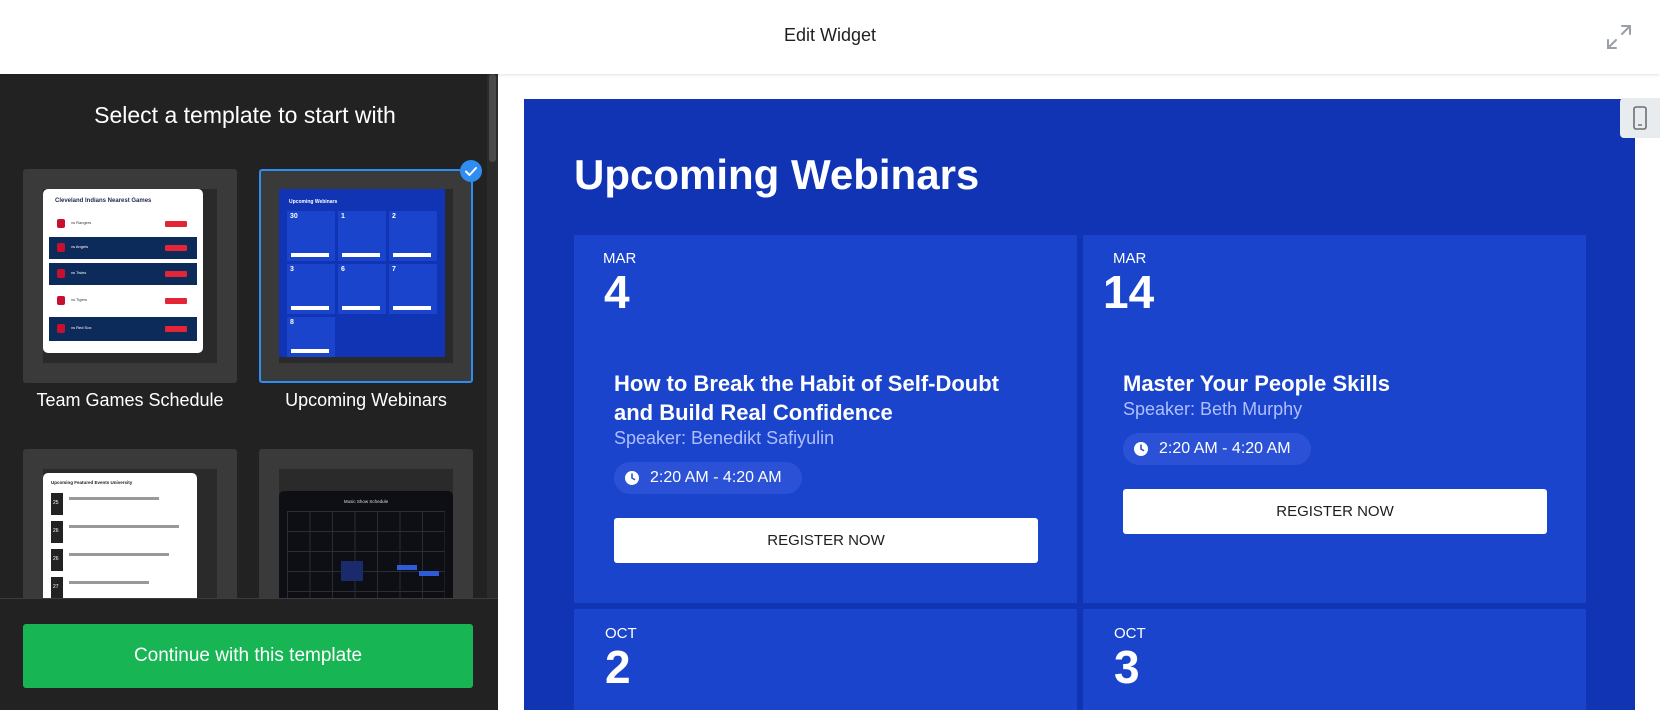  What do you see at coordinates (56, 587) in the screenshot?
I see `thumb-day: 27` at bounding box center [56, 587].